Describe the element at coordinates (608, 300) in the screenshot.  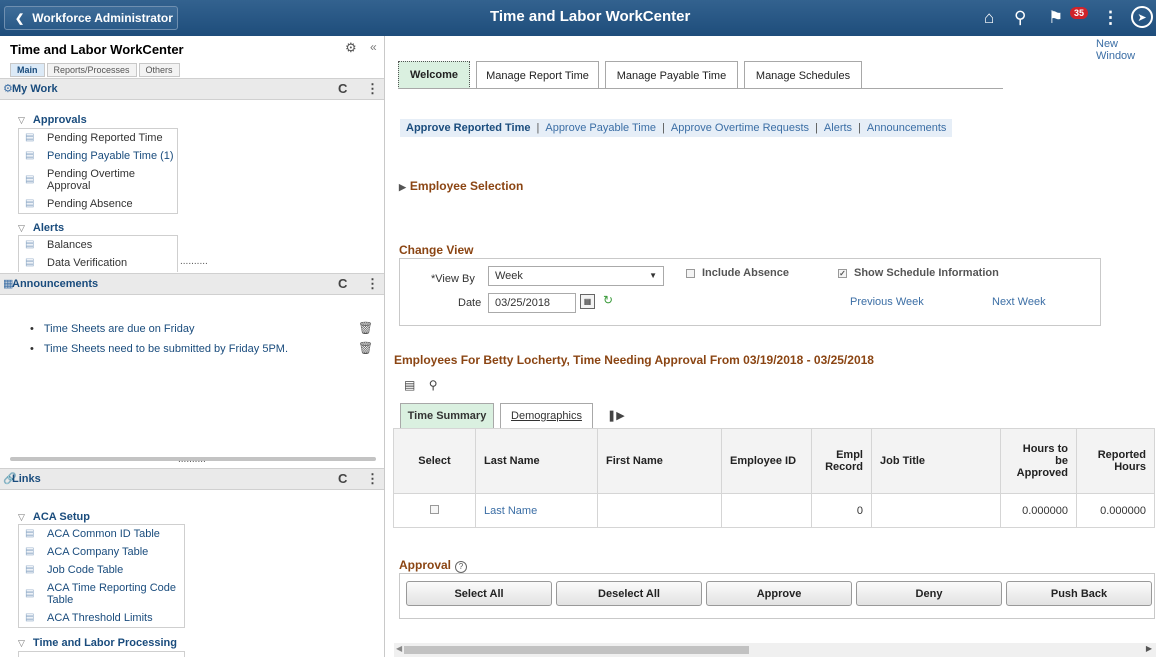
I see `refresh-icon: ↻` at that location.